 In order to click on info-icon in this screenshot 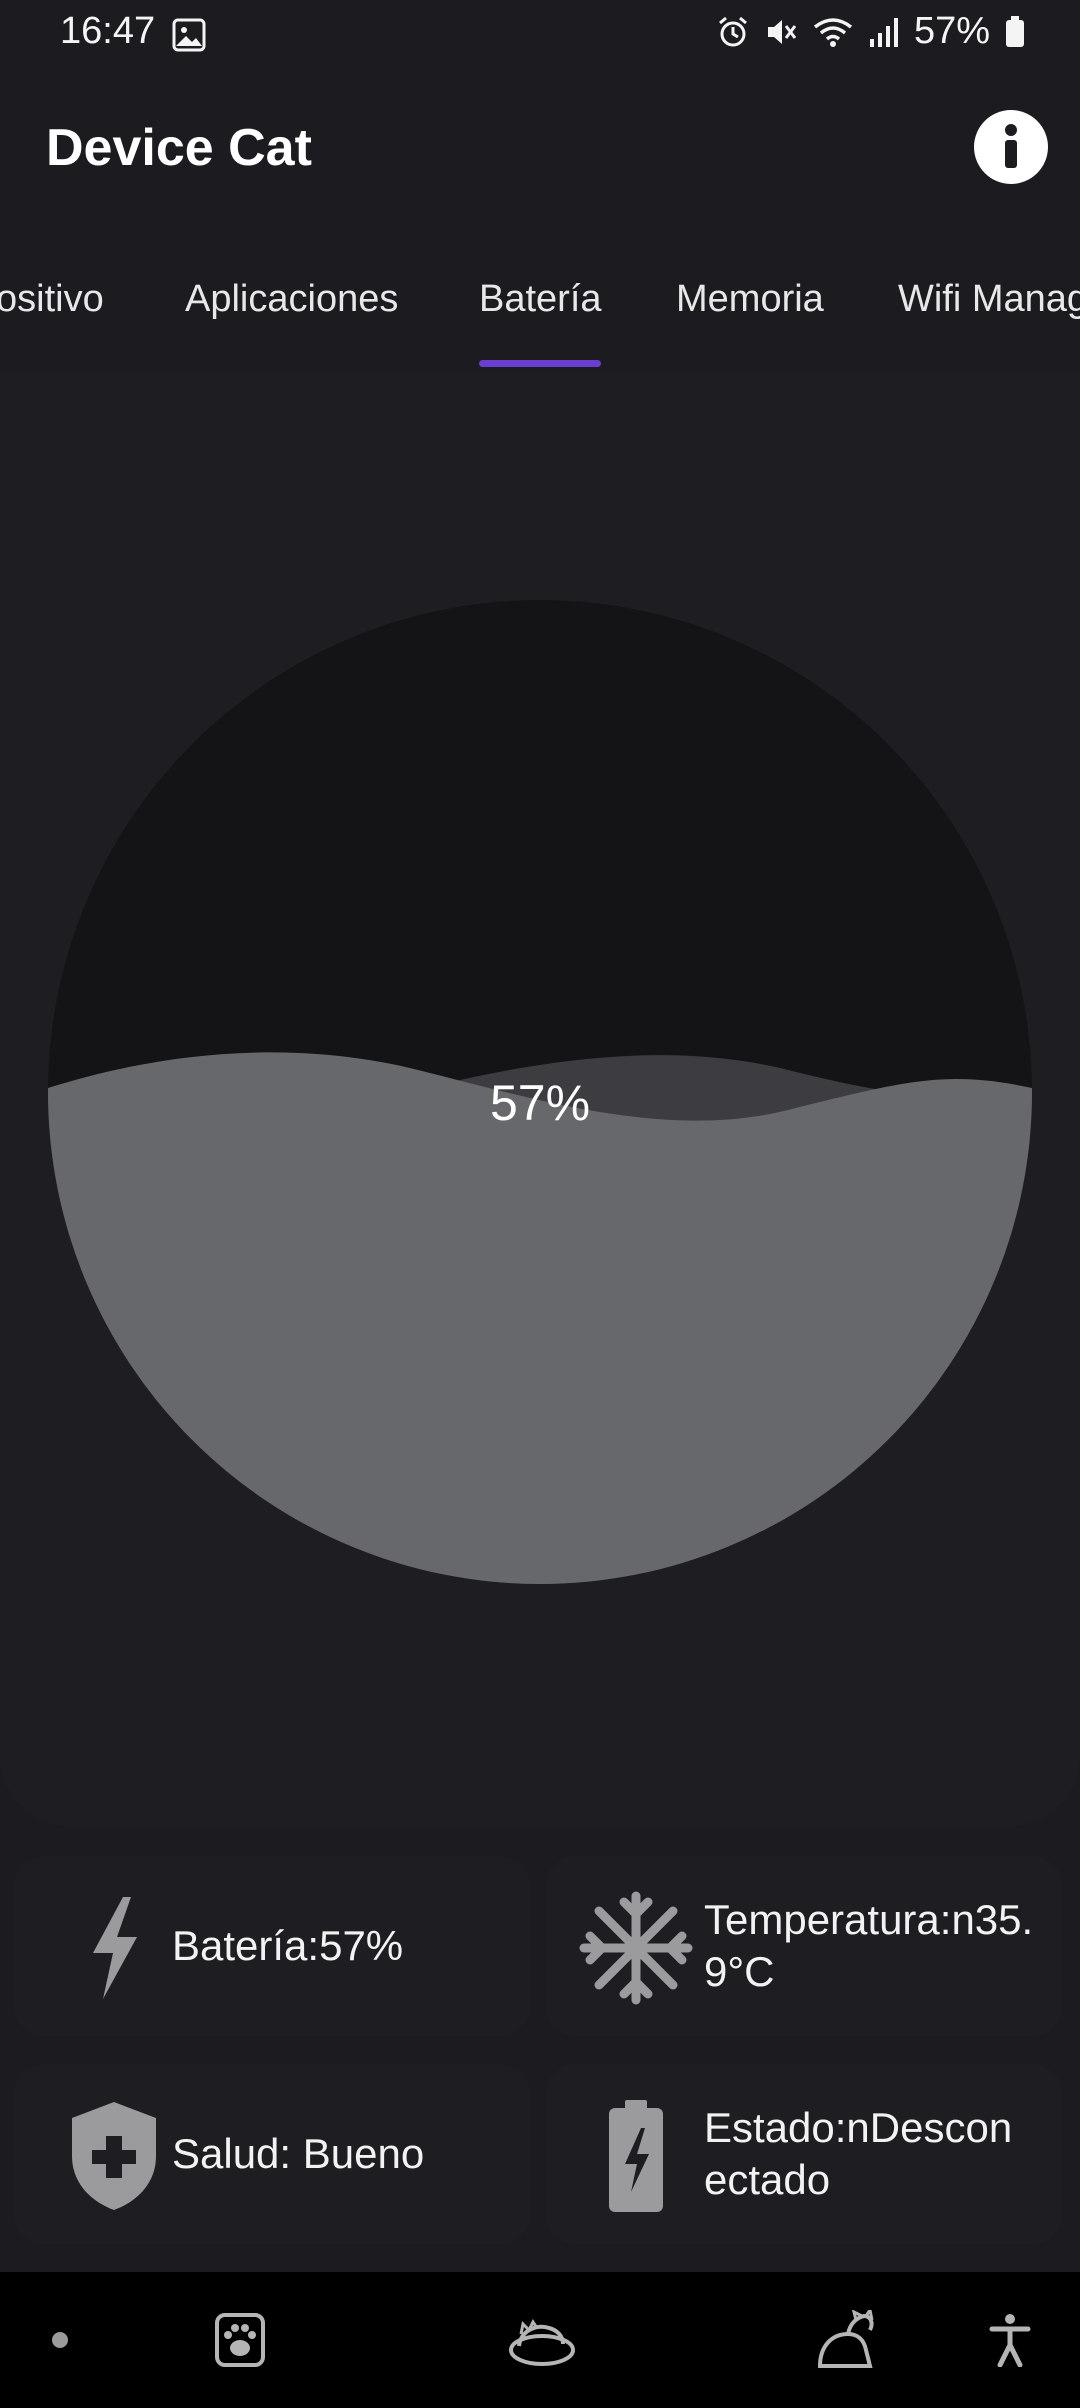, I will do `click(1011, 146)`.